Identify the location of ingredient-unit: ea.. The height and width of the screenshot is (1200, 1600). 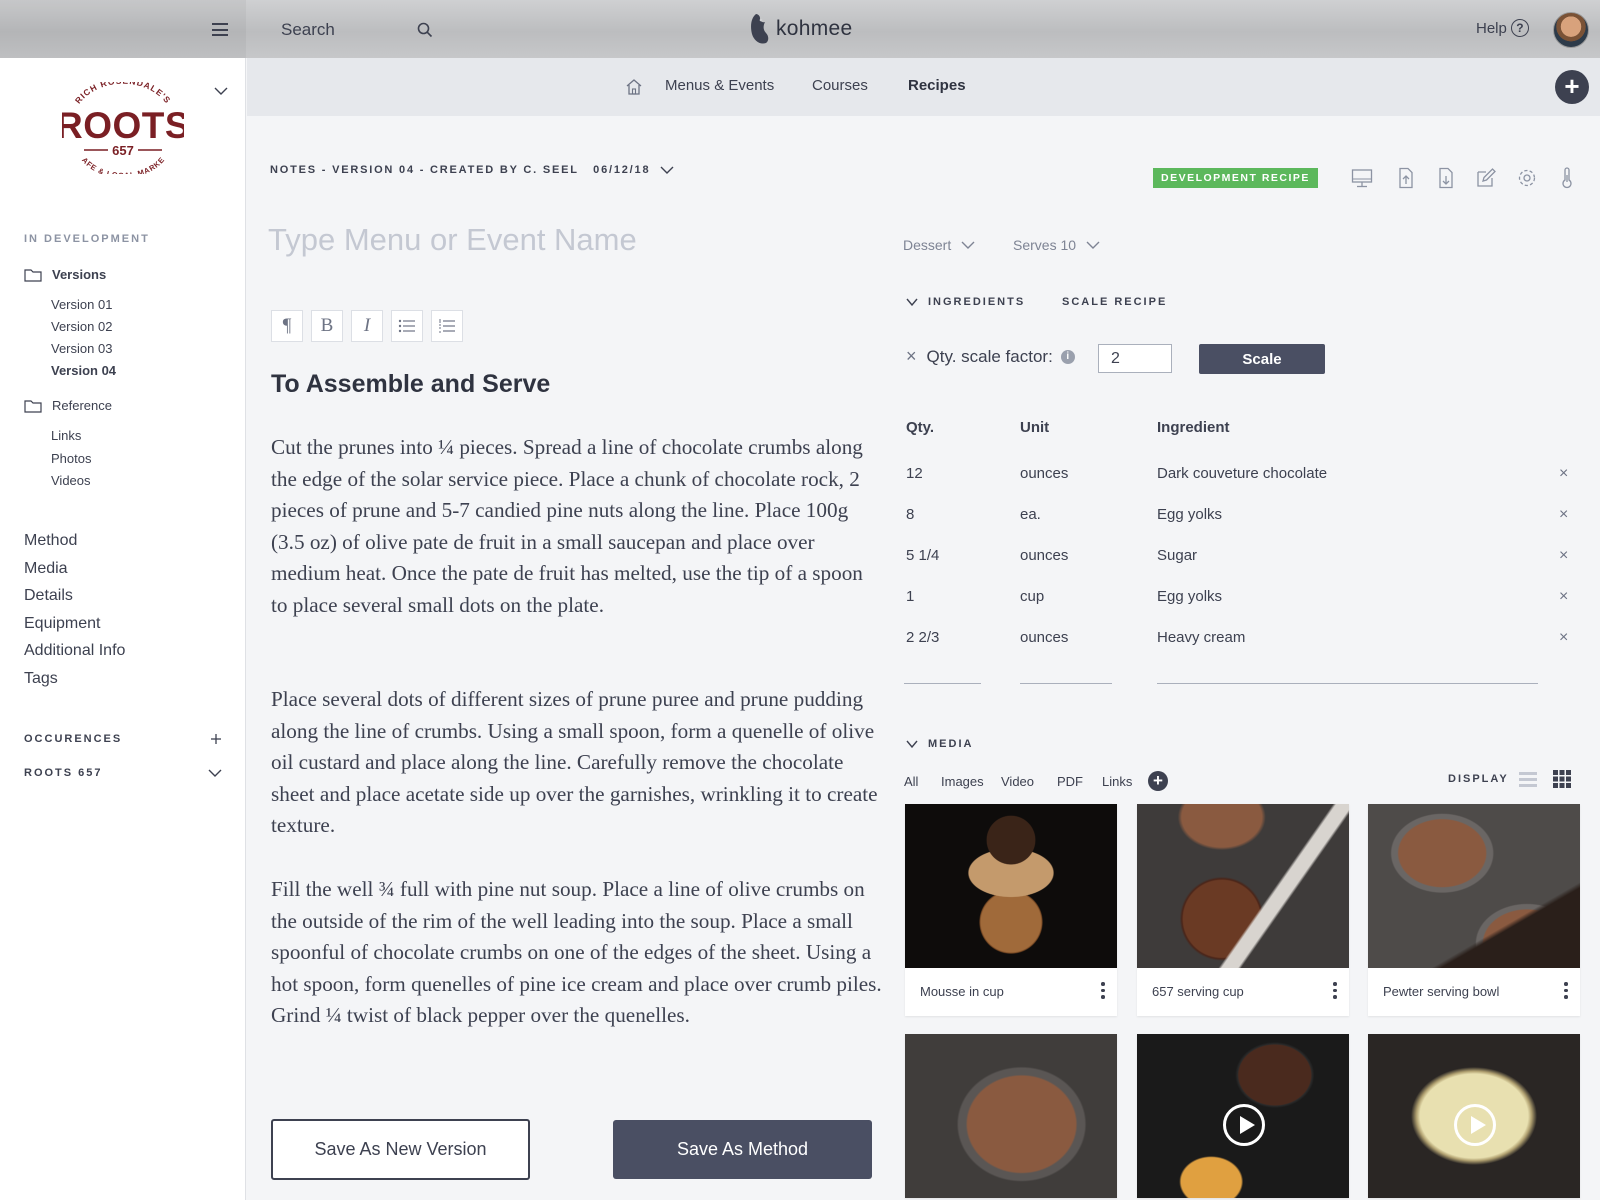
(1030, 514).